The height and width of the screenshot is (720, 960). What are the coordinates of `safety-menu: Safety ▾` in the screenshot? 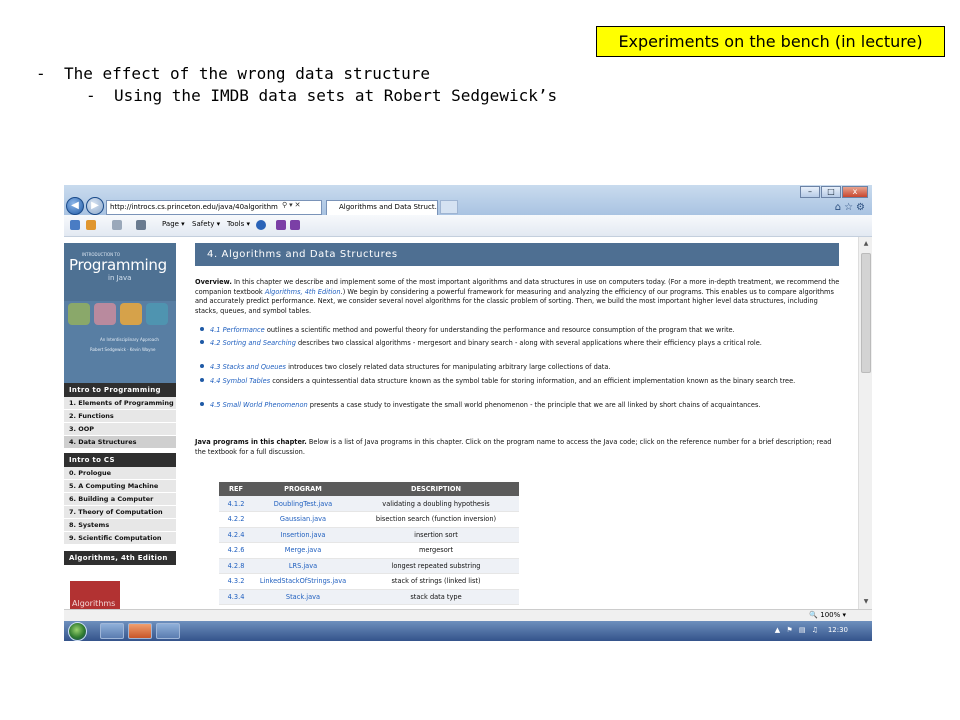 It's located at (206, 224).